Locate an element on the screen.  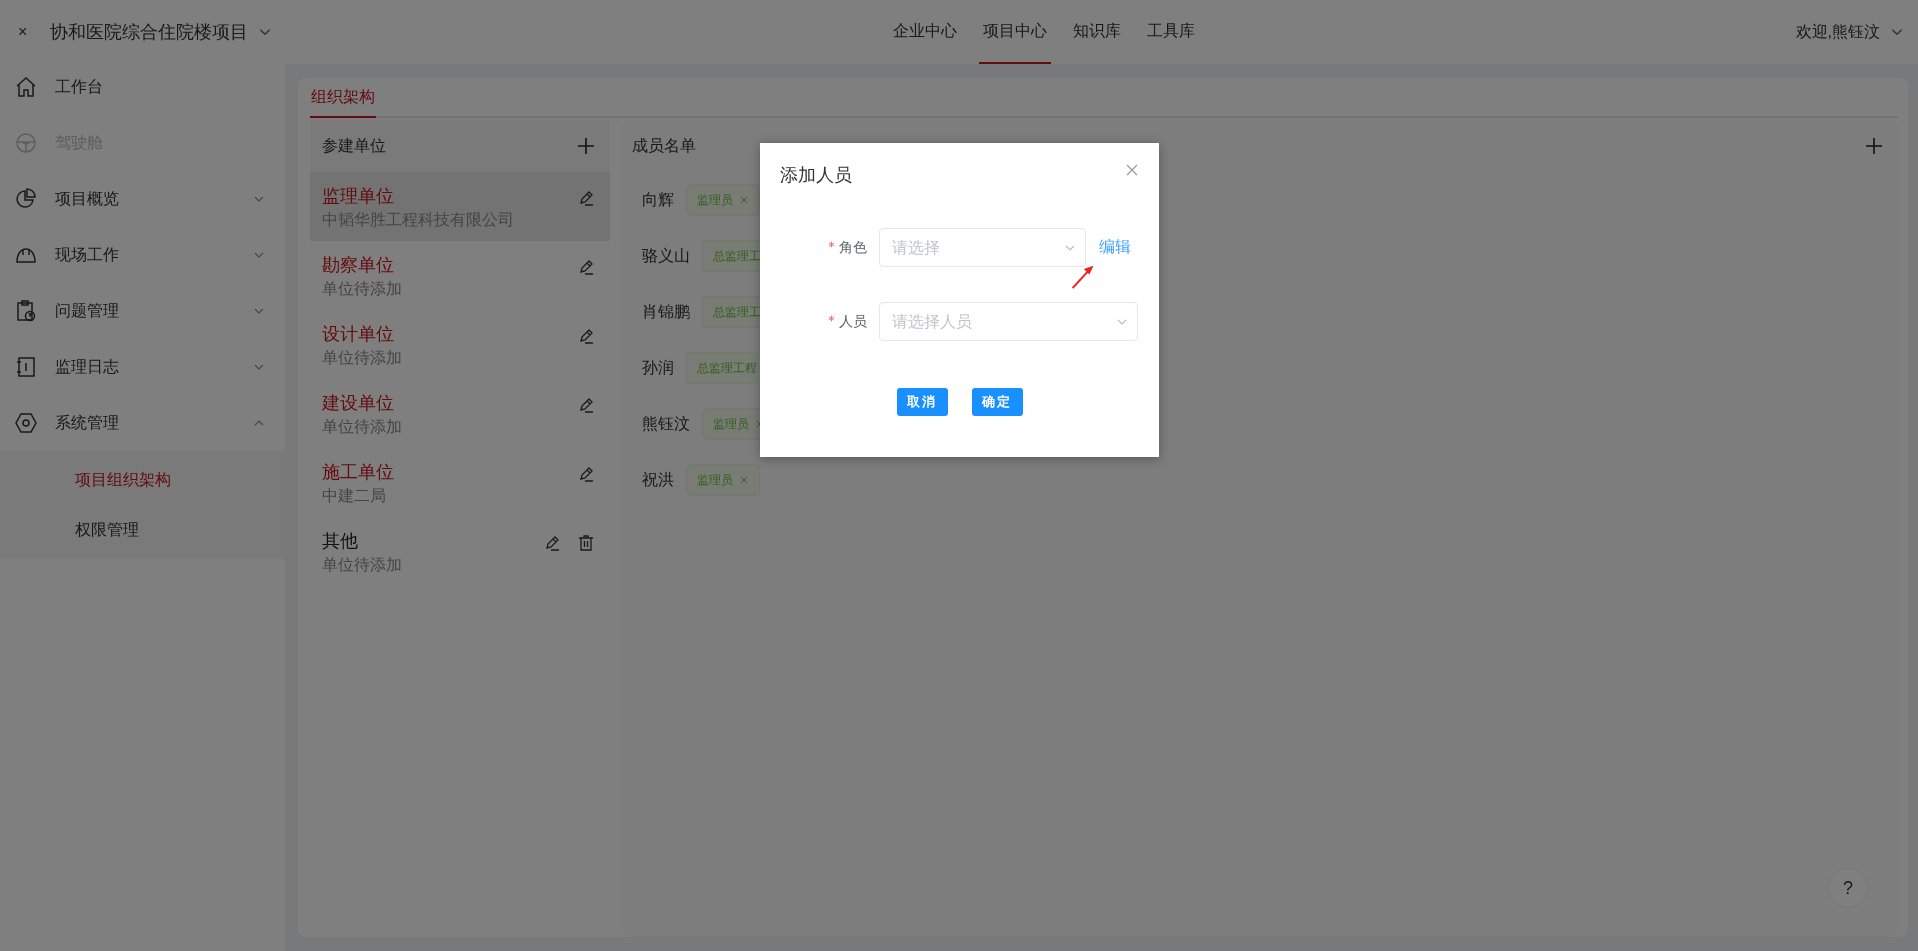
sidebar-item: 现场工作 is located at coordinates (142, 255).